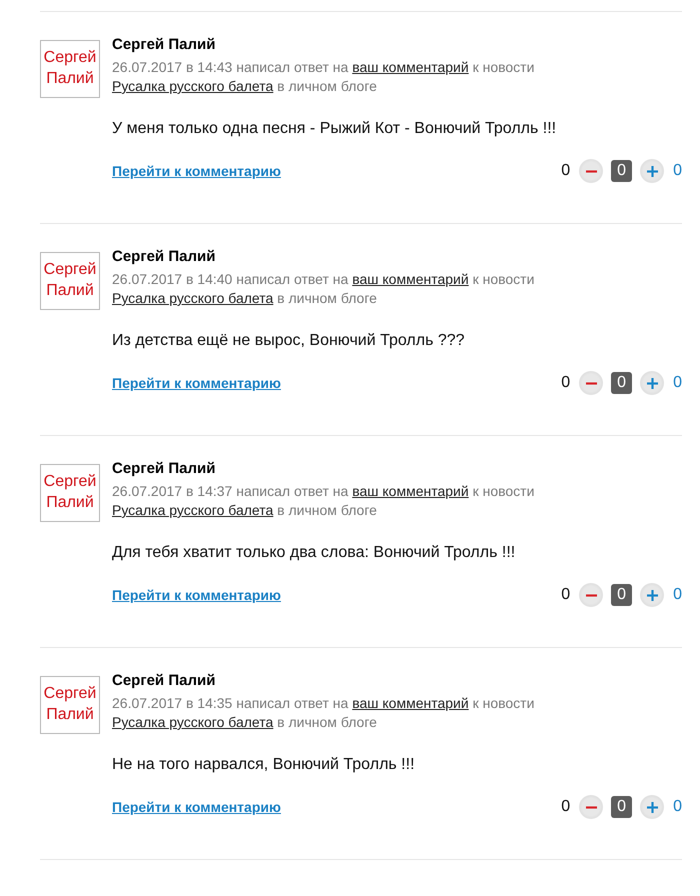 This screenshot has height=896, width=700. What do you see at coordinates (264, 765) in the screenshot?
I see `comment-text: Не на того нарвался, Вонючий Тролль !!!` at bounding box center [264, 765].